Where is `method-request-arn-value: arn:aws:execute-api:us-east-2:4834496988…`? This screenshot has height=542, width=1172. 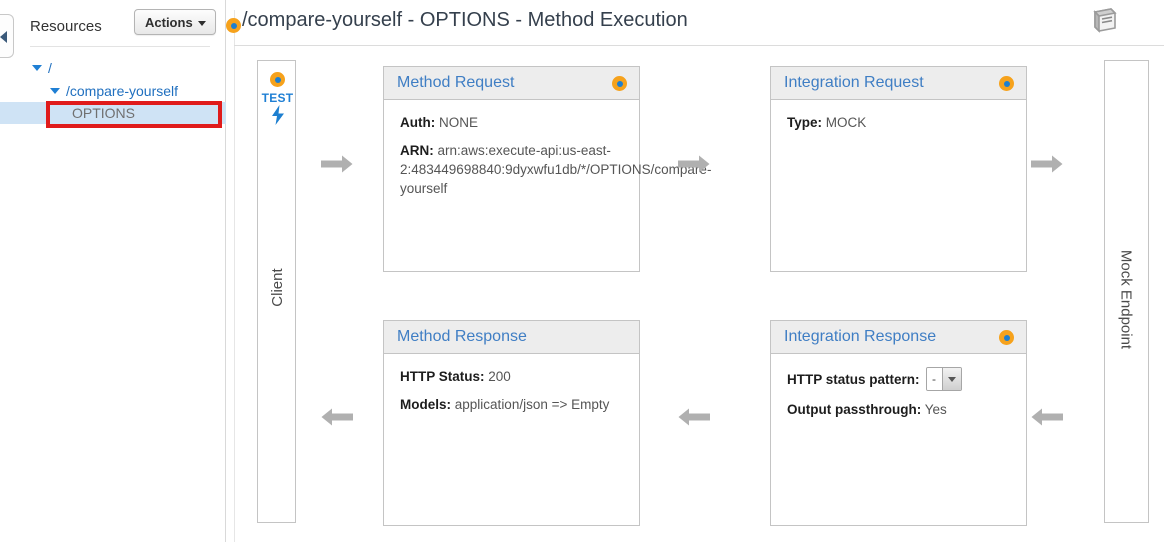 method-request-arn-value: arn:aws:execute-api:us-east-2:4834496988… is located at coordinates (556, 169).